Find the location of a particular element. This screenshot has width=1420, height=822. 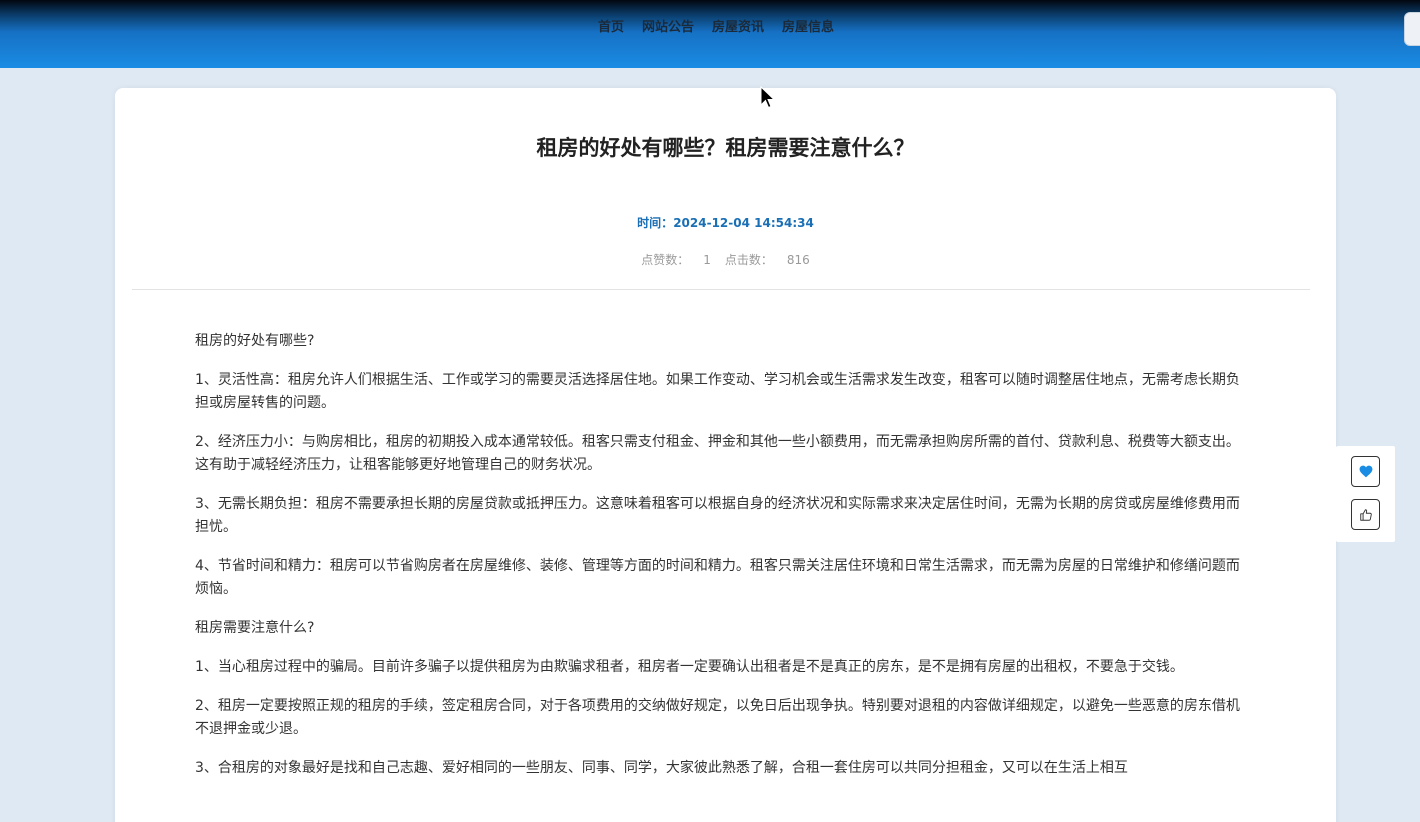

article-title: 租房的好处有哪些？租房需要注意什么？ is located at coordinates (725, 148).